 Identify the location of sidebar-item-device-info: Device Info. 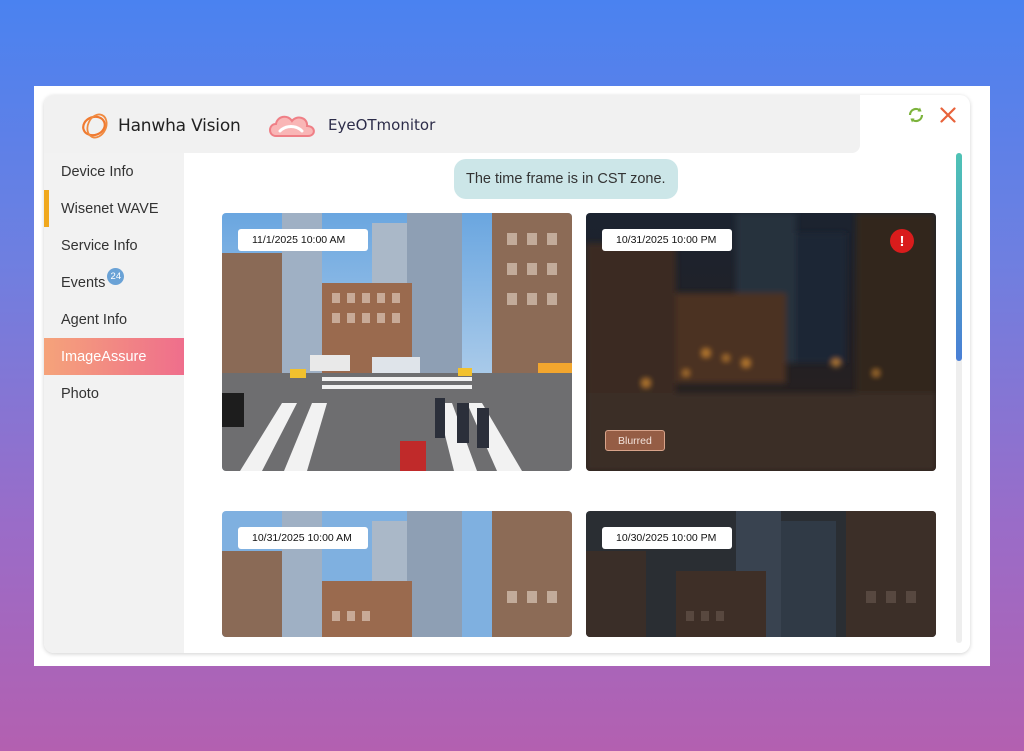
(114, 171).